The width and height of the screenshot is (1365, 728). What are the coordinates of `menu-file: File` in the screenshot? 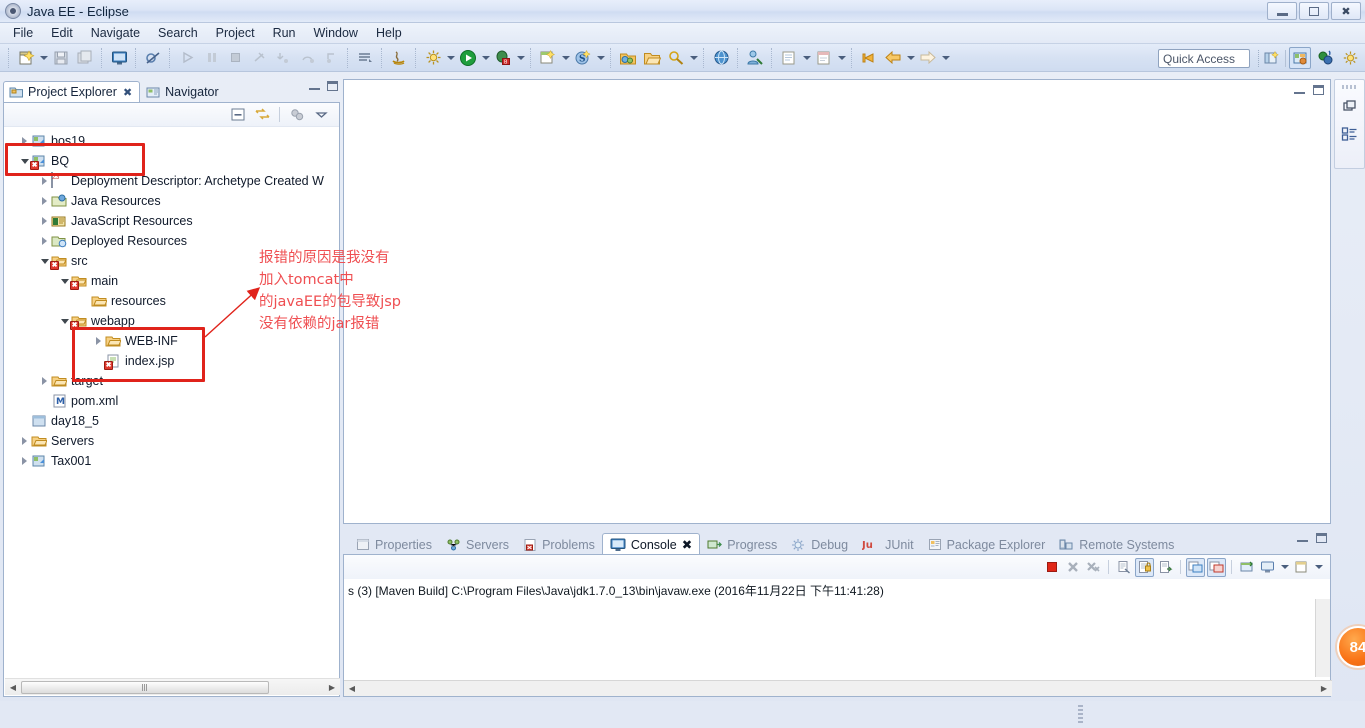 It's located at (23, 33).